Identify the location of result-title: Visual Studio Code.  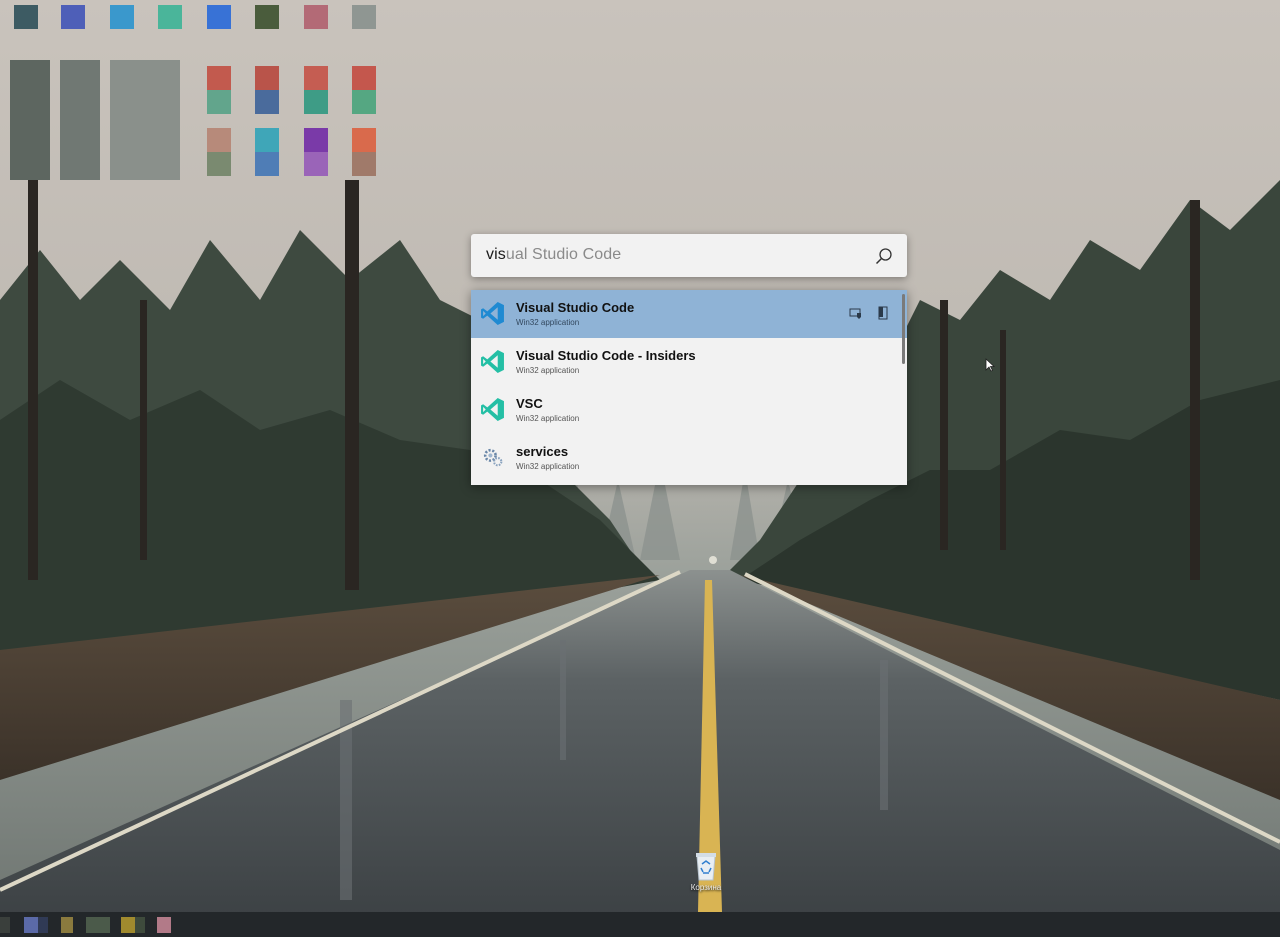
(575, 307).